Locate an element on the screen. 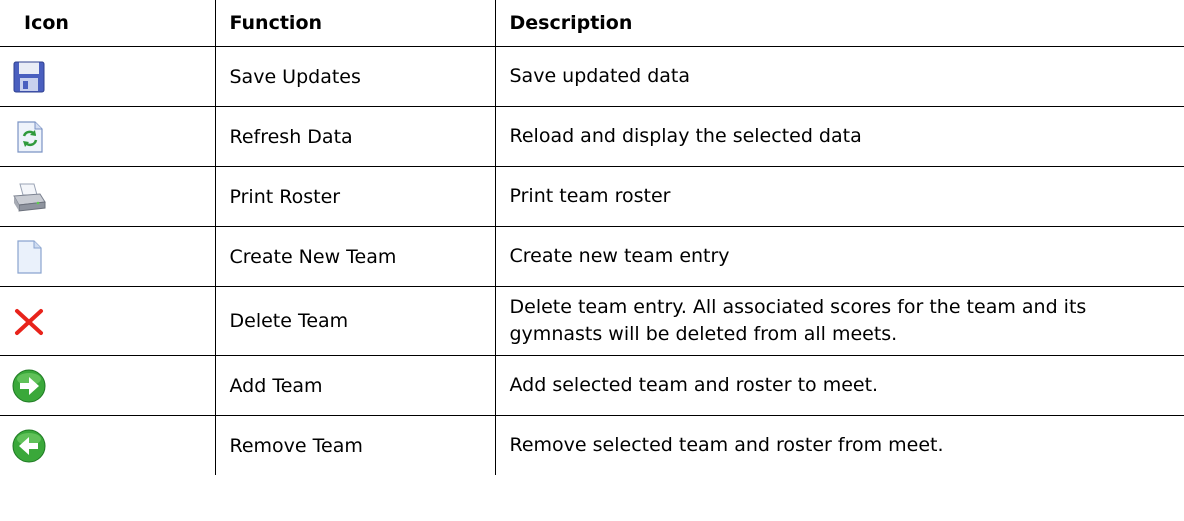 The height and width of the screenshot is (521, 1184). header-row: Icon Function Description is located at coordinates (592, 23).